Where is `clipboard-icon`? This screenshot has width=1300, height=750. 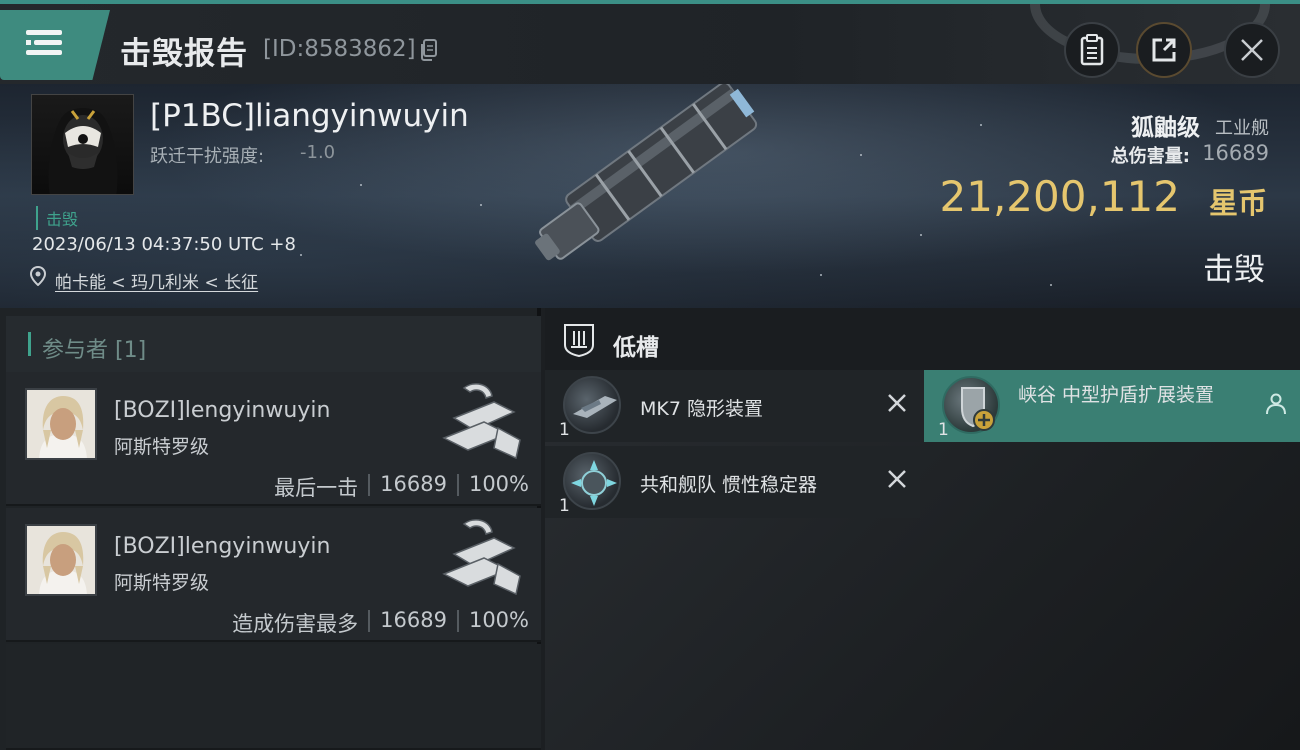 clipboard-icon is located at coordinates (1092, 50).